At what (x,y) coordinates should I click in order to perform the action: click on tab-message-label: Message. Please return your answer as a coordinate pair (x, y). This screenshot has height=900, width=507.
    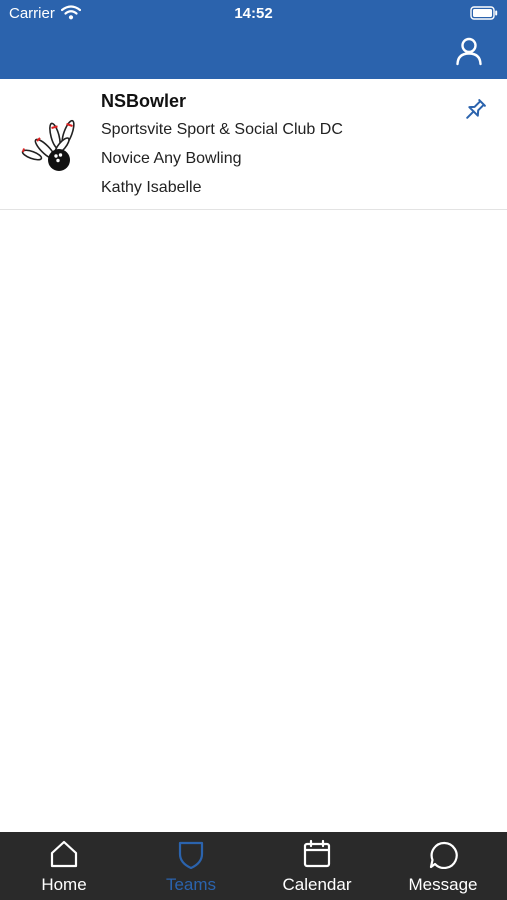
    Looking at the image, I should click on (443, 884).